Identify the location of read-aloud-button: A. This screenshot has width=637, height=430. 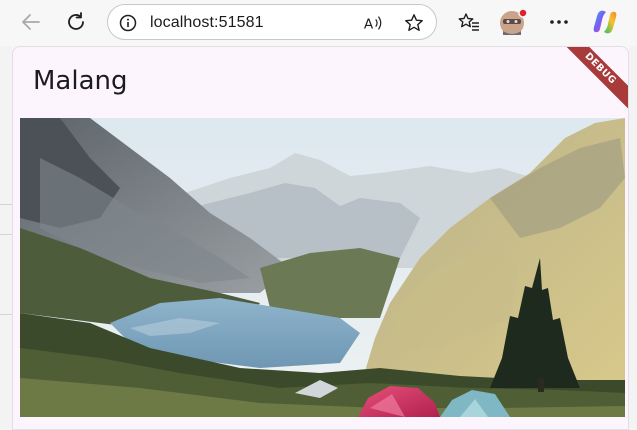
(373, 23).